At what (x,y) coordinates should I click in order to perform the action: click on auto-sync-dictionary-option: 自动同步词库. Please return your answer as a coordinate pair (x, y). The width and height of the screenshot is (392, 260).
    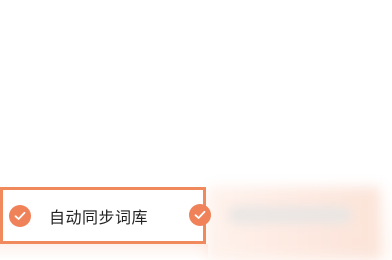
    Looking at the image, I should click on (103, 215).